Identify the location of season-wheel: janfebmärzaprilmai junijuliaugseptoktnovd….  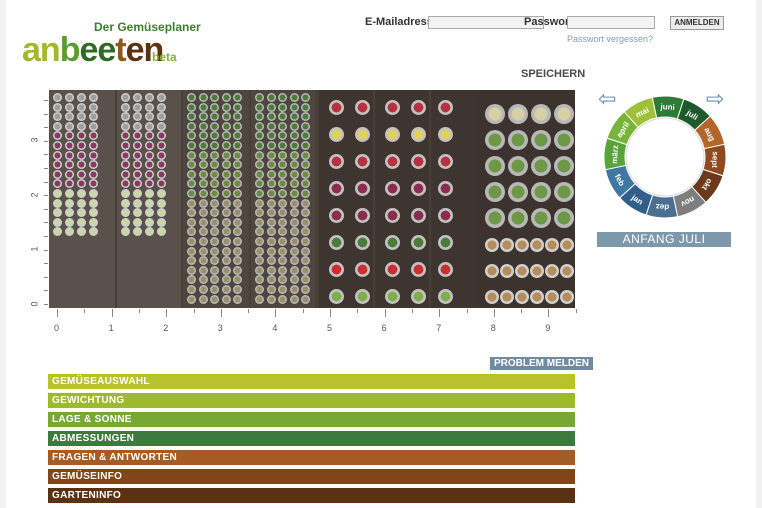
(665, 157).